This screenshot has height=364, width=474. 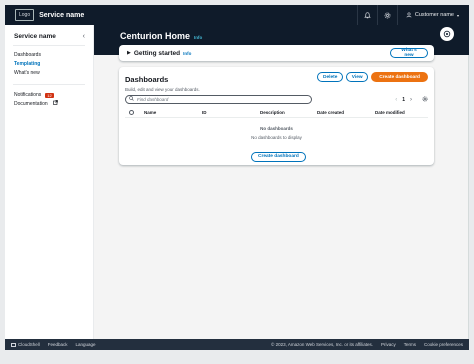 I want to click on getting-started-title: Getting started, so click(x=157, y=53).